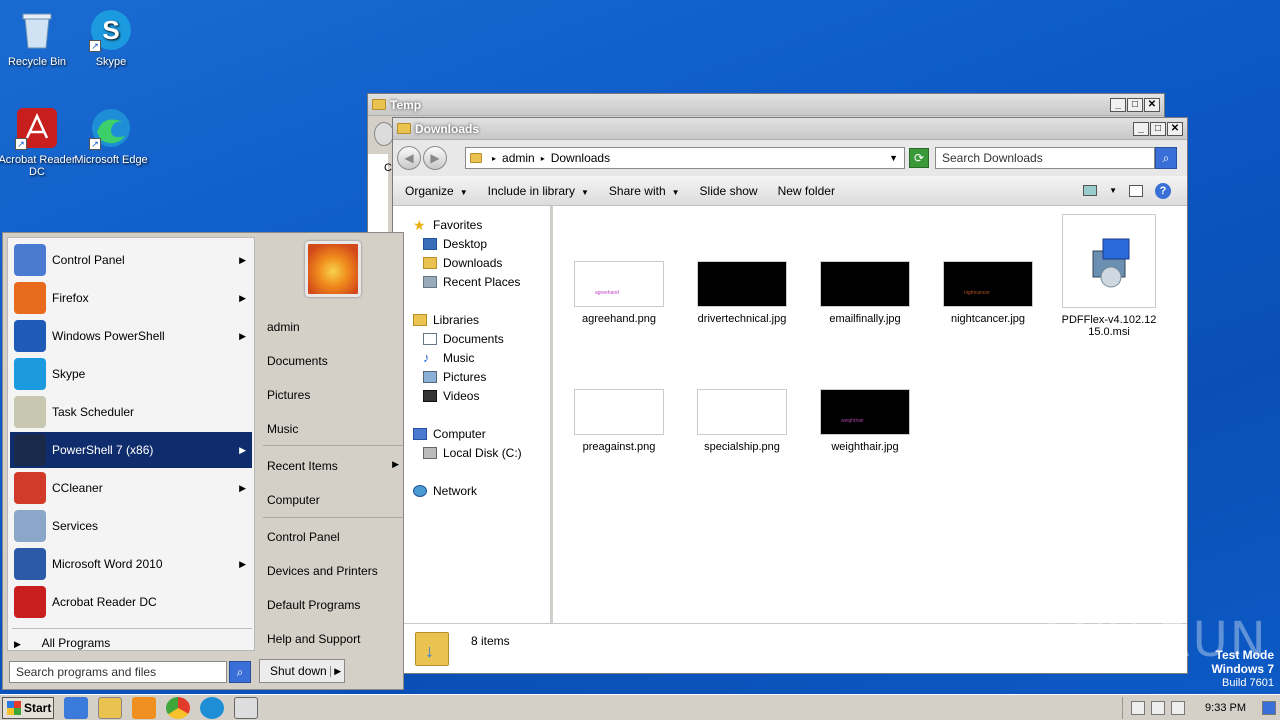  Describe the element at coordinates (288, 395) in the screenshot. I see `pictures-link: Pictures` at that location.